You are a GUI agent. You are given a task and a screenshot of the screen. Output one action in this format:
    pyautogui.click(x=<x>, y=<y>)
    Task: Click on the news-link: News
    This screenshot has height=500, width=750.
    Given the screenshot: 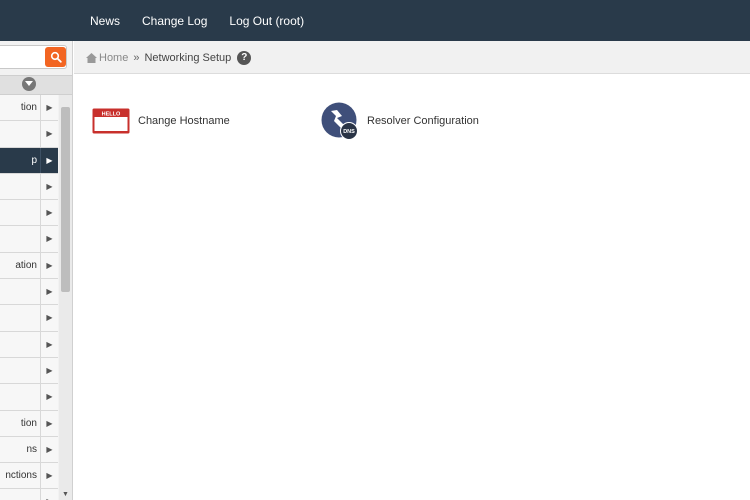 What is the action you would take?
    pyautogui.click(x=105, y=21)
    